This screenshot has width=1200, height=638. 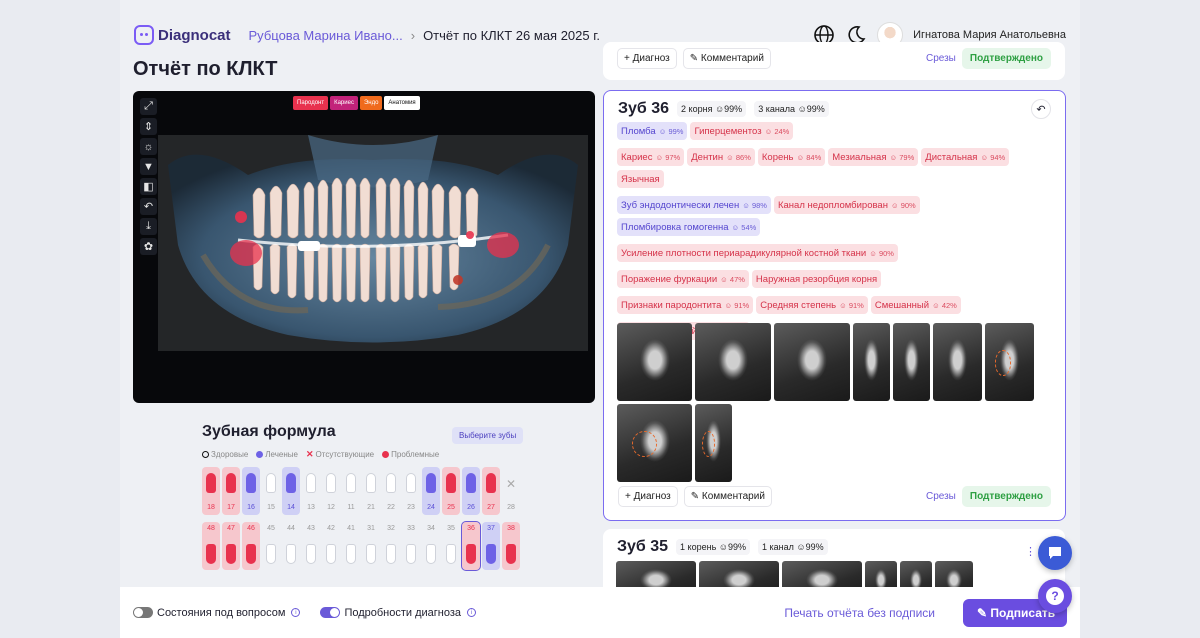 What do you see at coordinates (640, 179) in the screenshot?
I see `diagnosis-chip: Язычная` at bounding box center [640, 179].